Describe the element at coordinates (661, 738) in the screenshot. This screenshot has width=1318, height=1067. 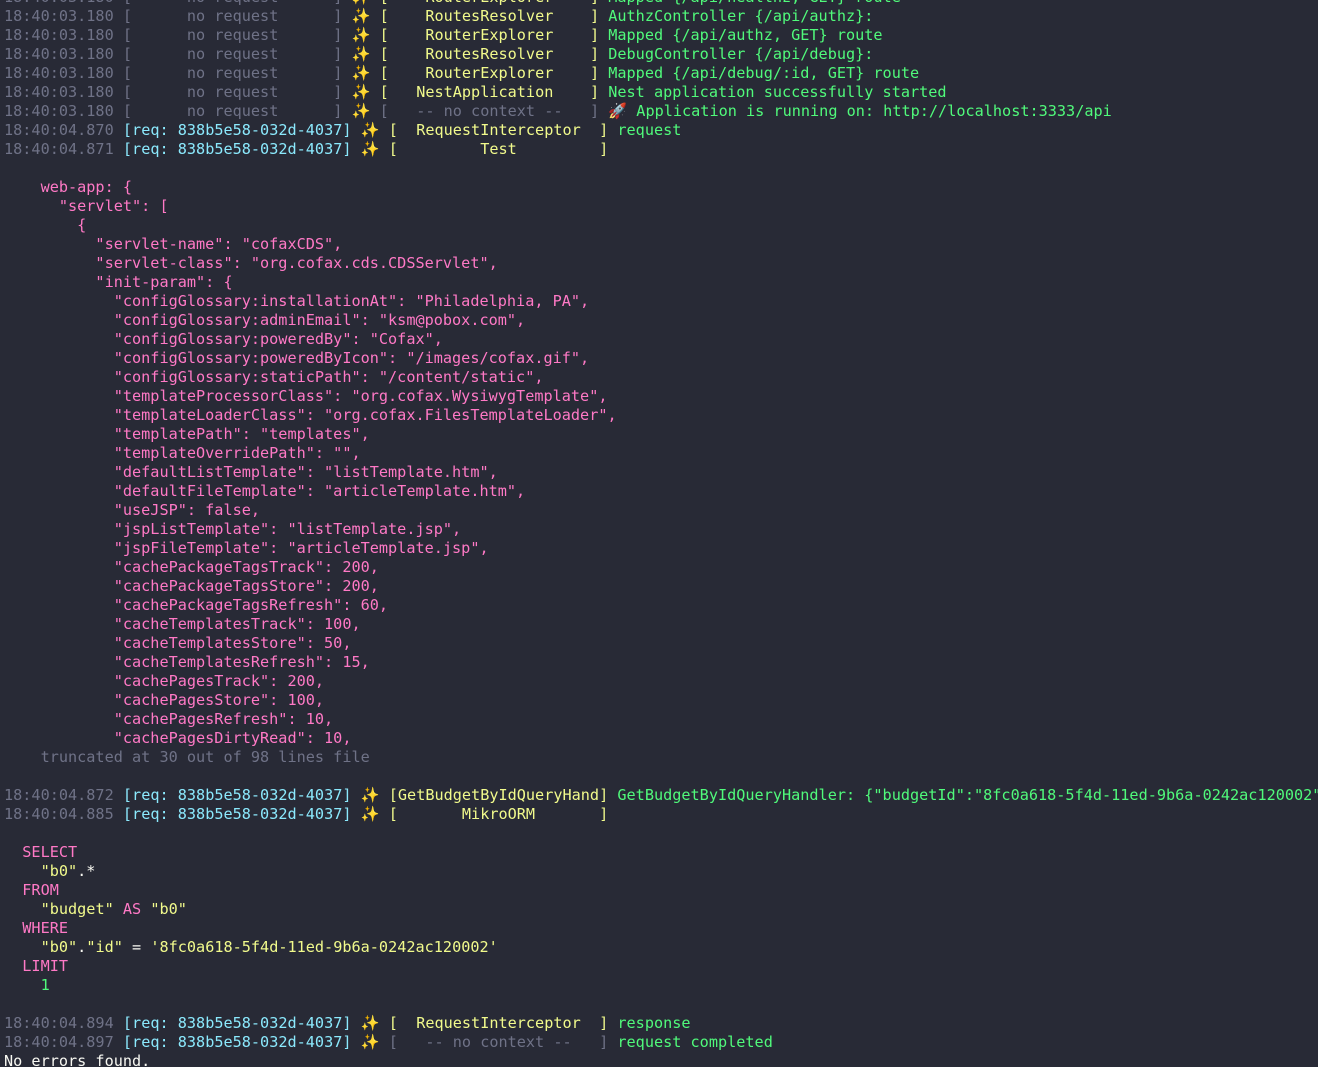
I see `json-line: "cachePagesDirtyRead": 10,` at that location.